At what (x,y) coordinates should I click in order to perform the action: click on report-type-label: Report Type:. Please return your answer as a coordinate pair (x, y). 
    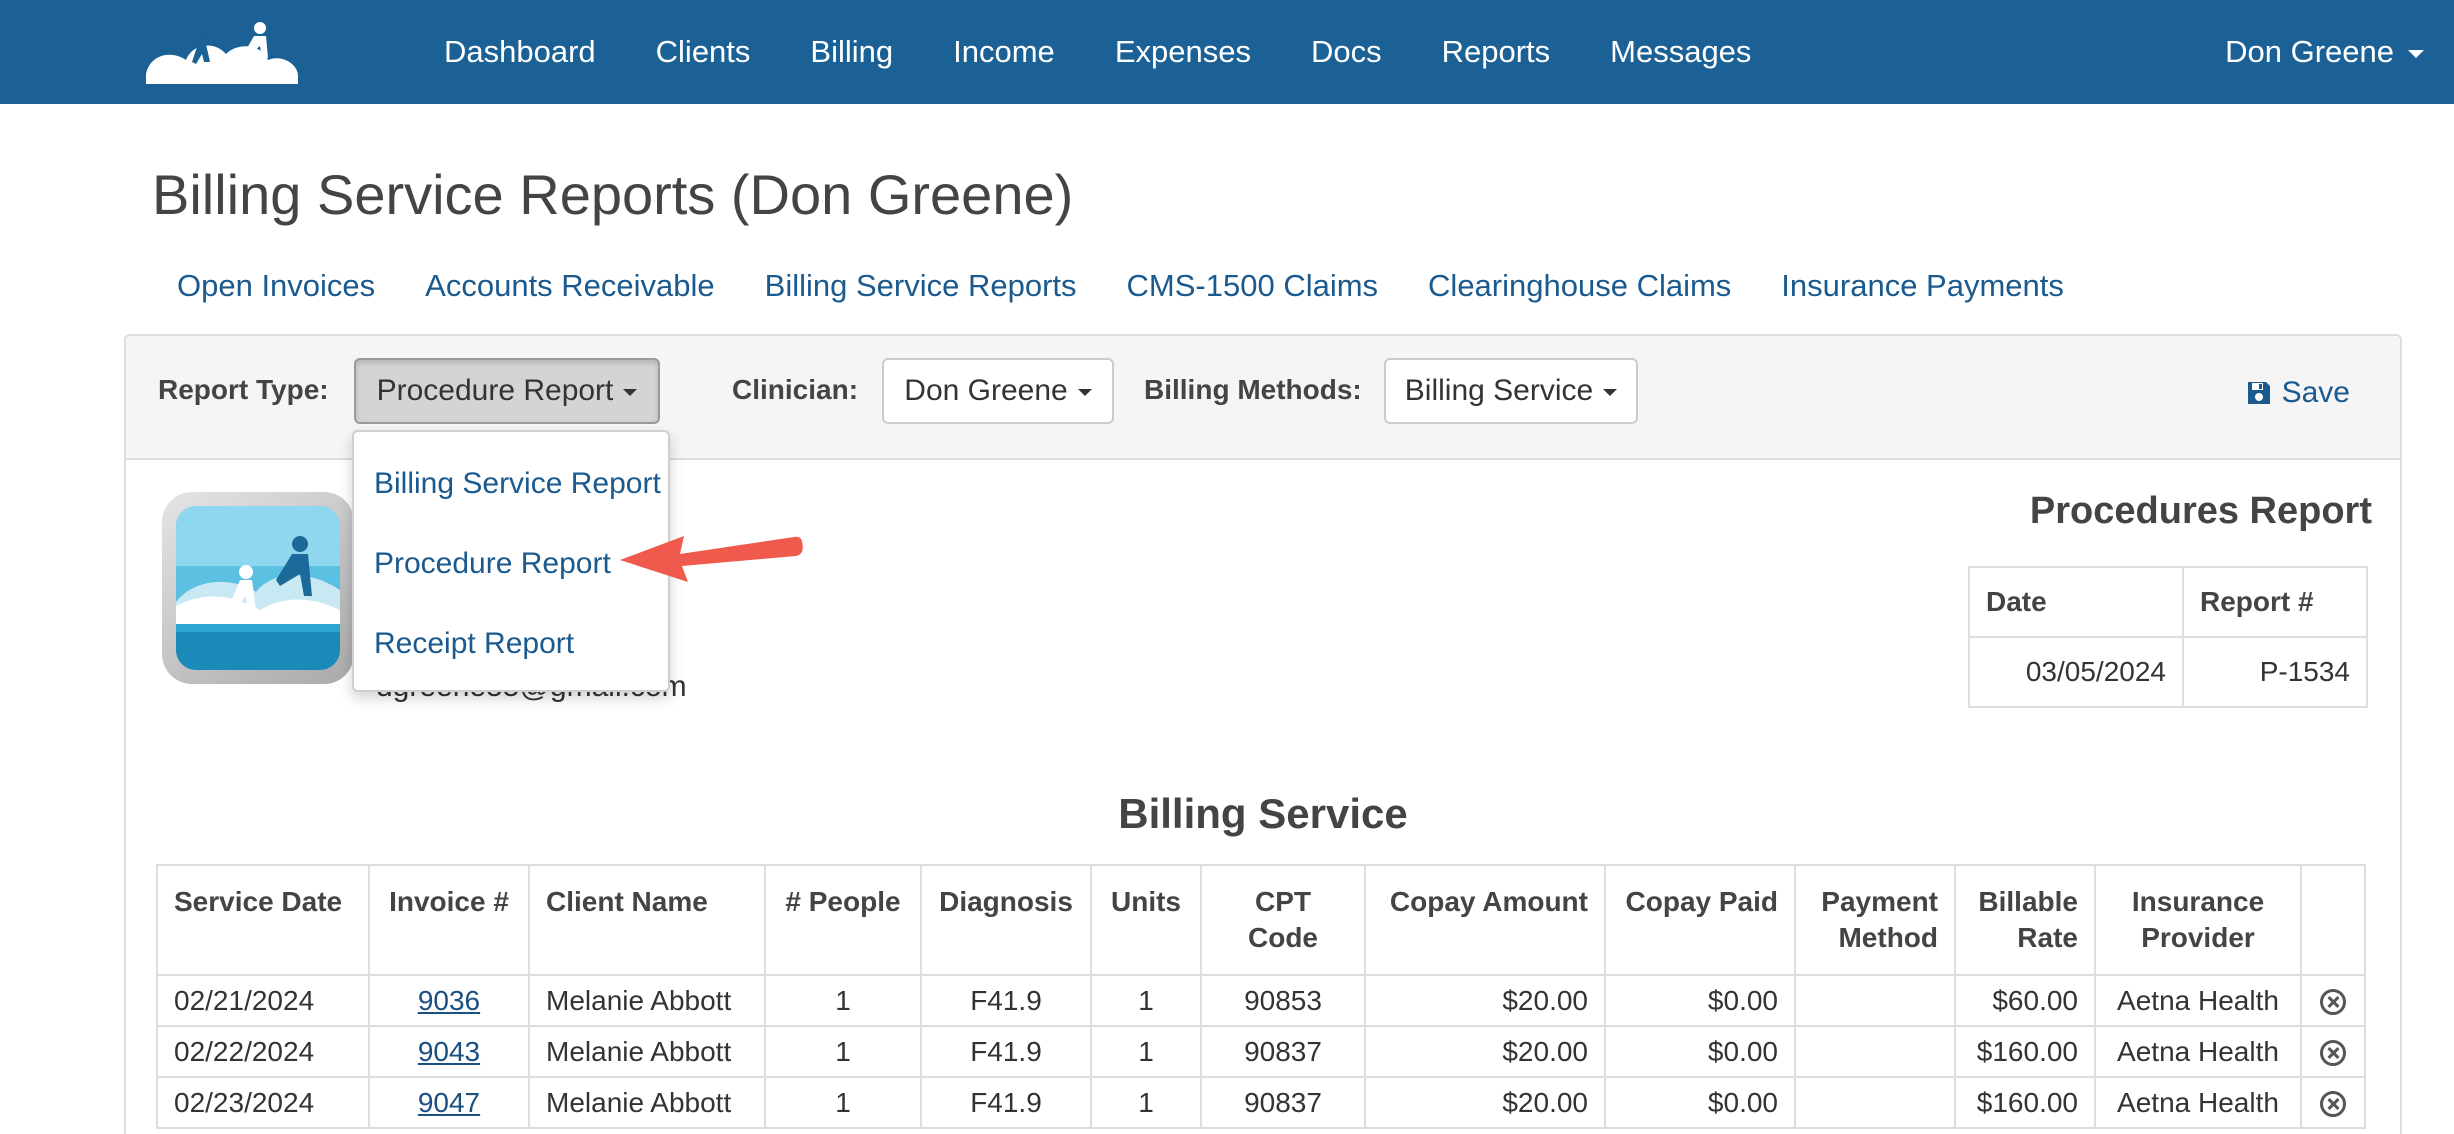
    Looking at the image, I should click on (243, 389).